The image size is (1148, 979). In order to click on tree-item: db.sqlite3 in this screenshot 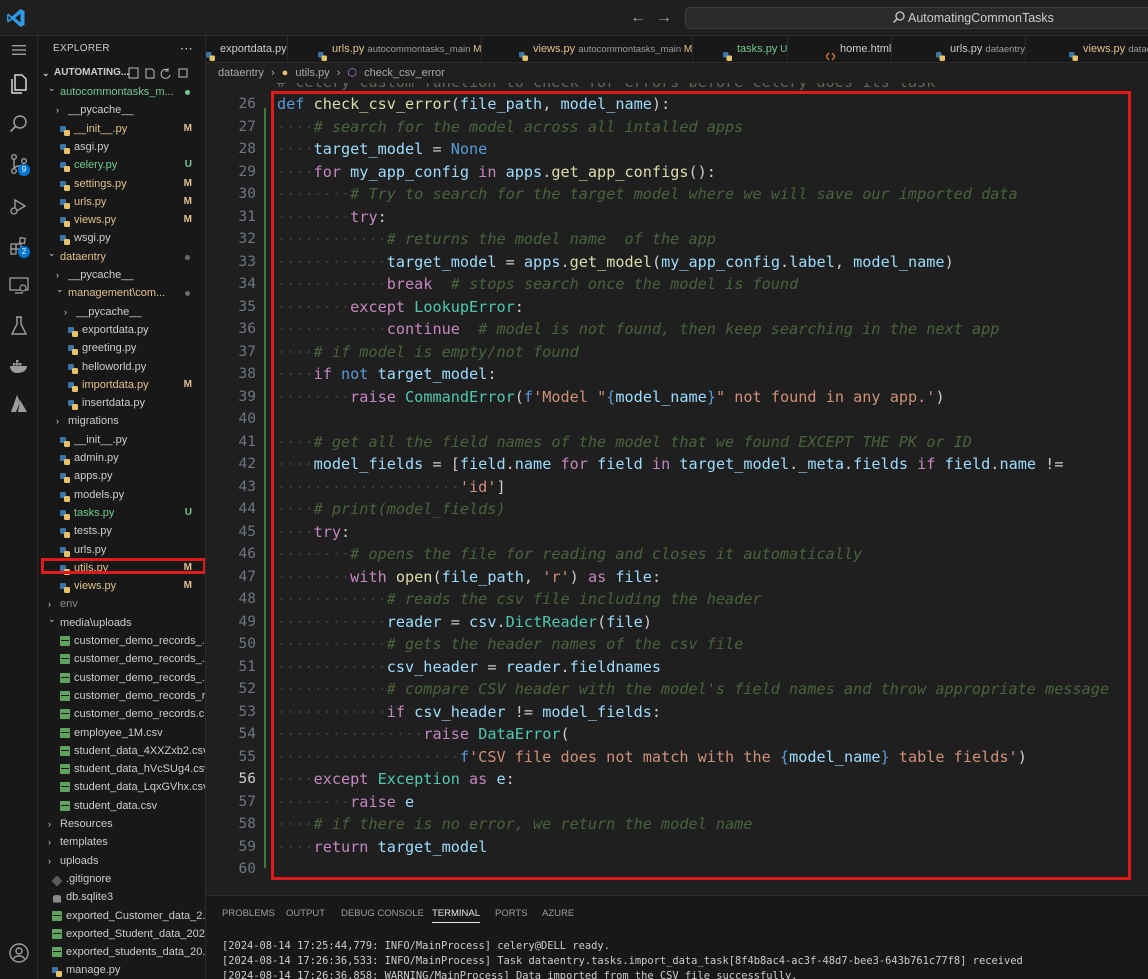, I will do `click(121, 897)`.